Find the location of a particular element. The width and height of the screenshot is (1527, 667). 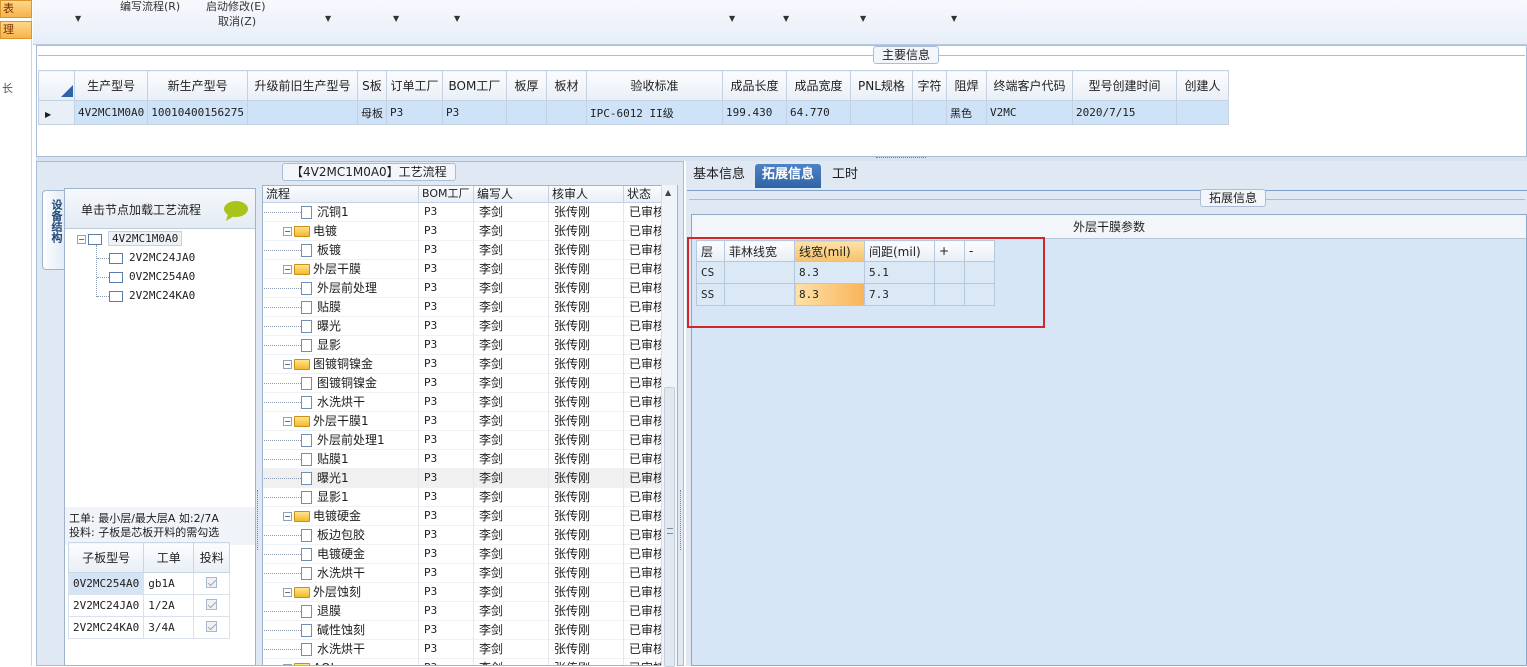

process-name-cell: 板边包胶 is located at coordinates (341, 535).